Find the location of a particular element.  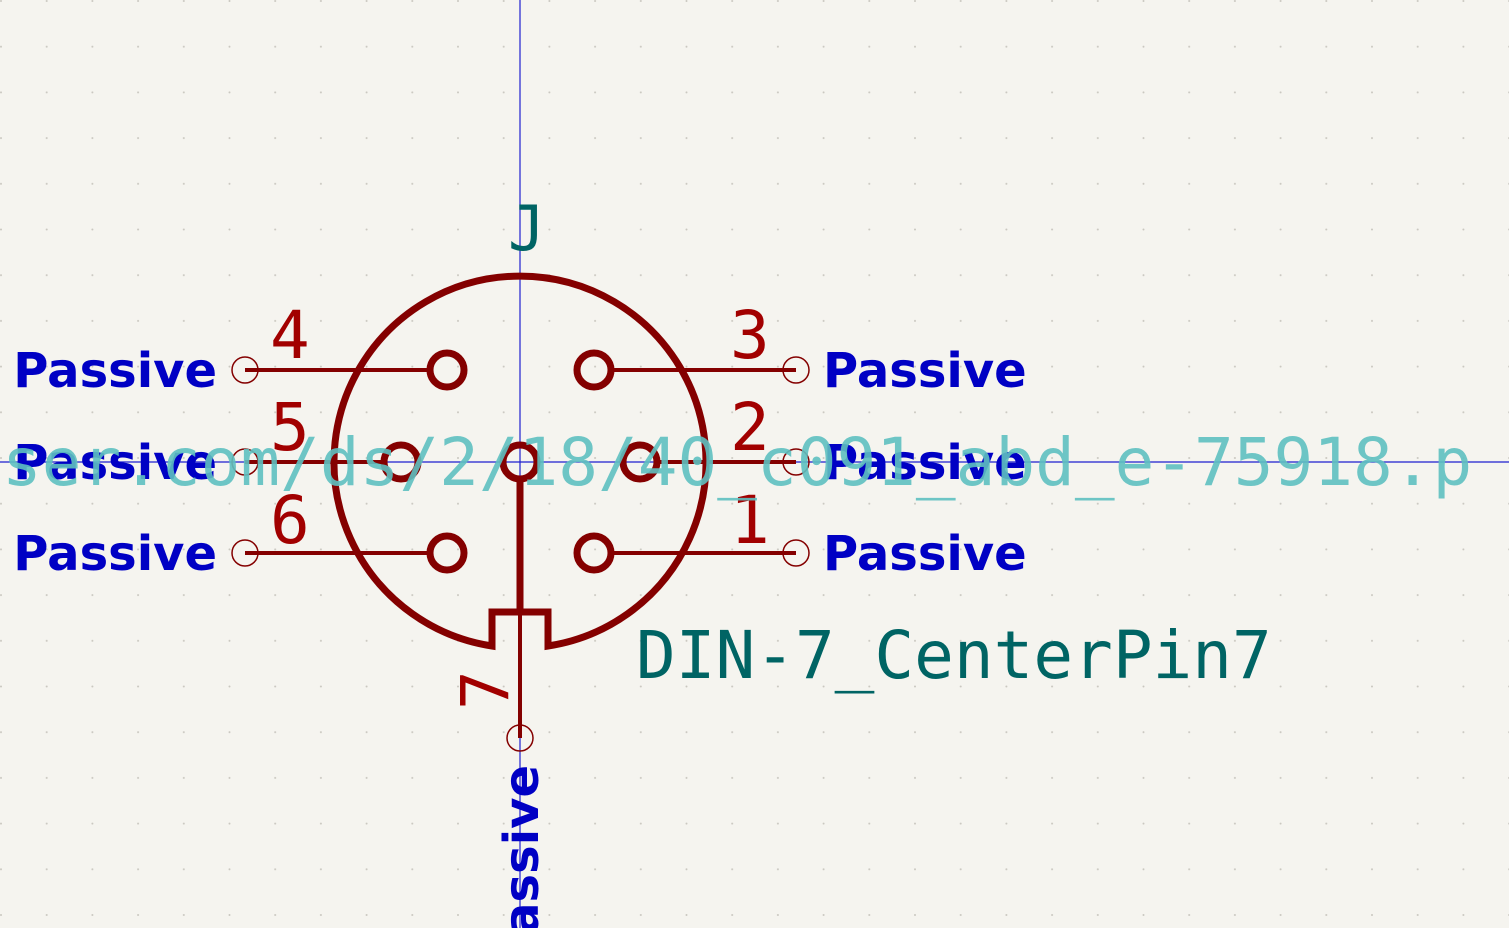

pin-type-7: Passive is located at coordinates (522, 846).